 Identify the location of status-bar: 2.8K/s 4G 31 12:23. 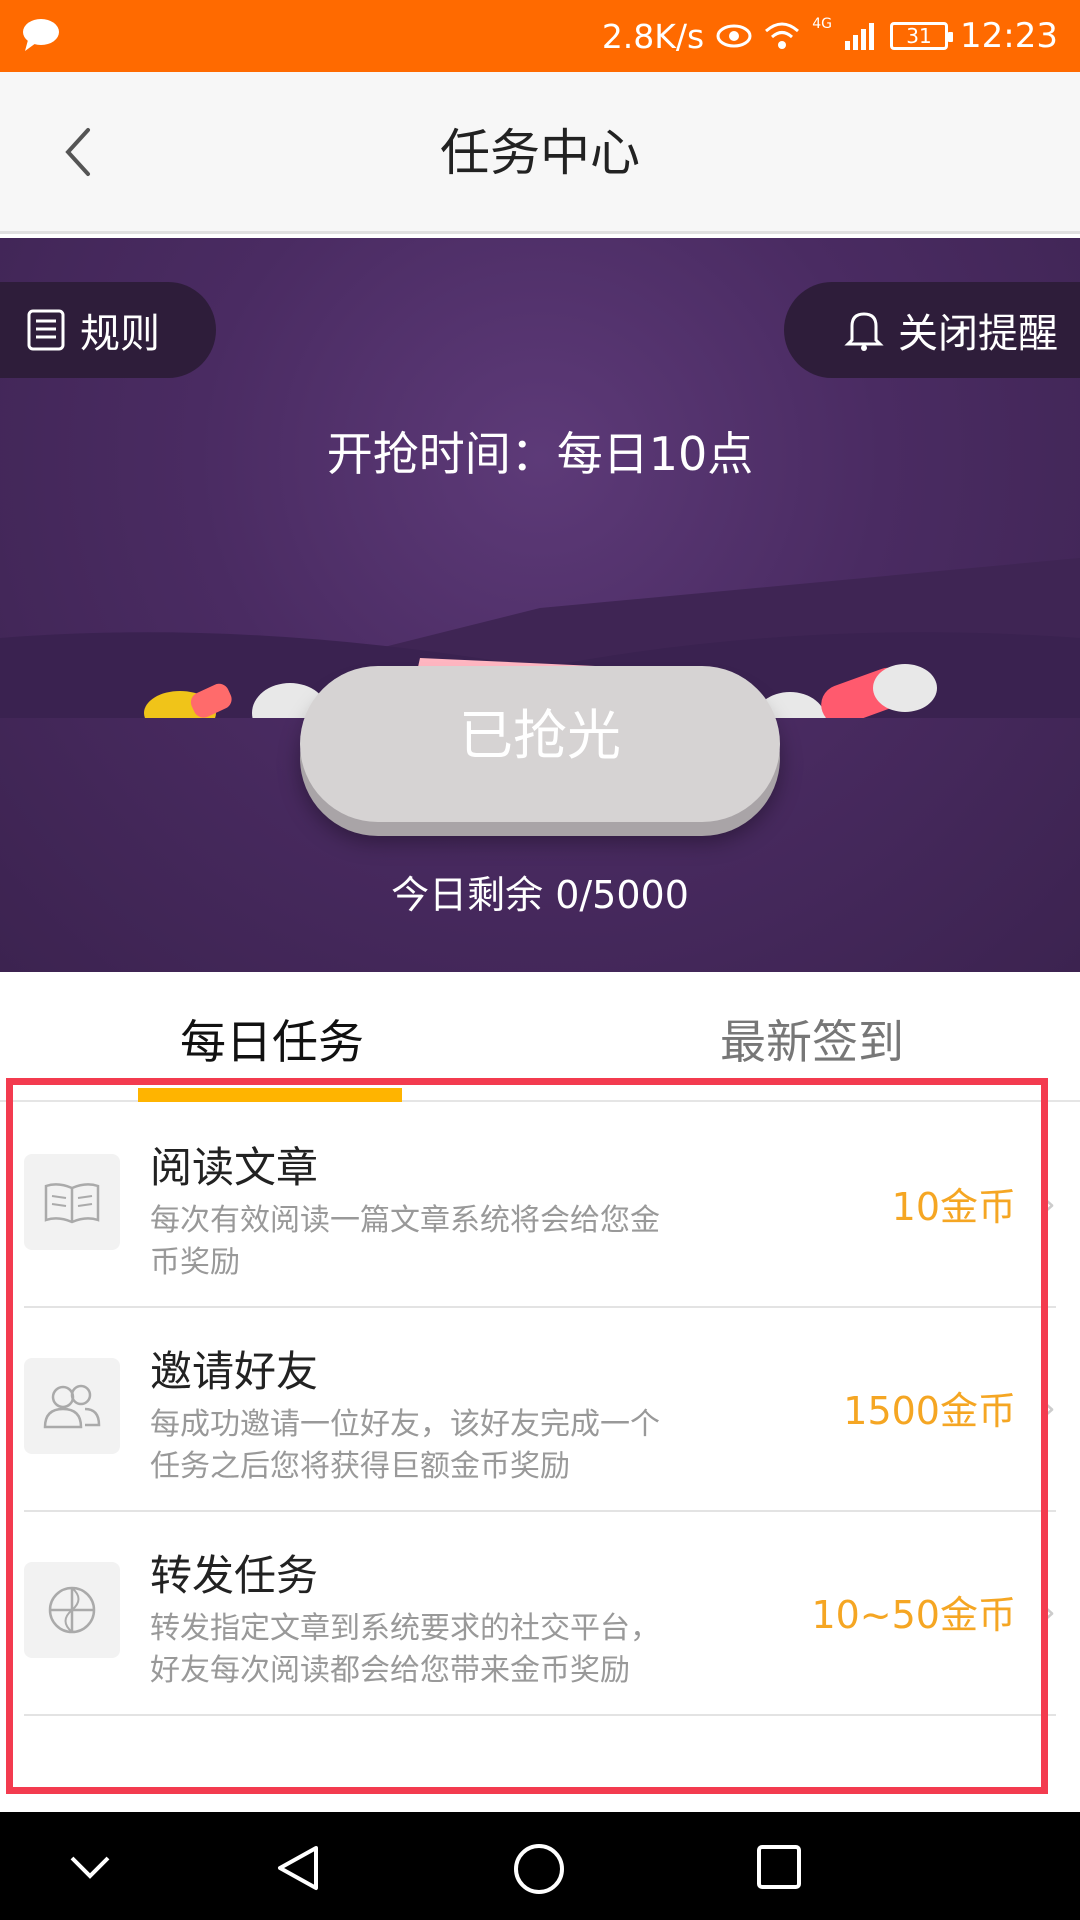
(540, 36).